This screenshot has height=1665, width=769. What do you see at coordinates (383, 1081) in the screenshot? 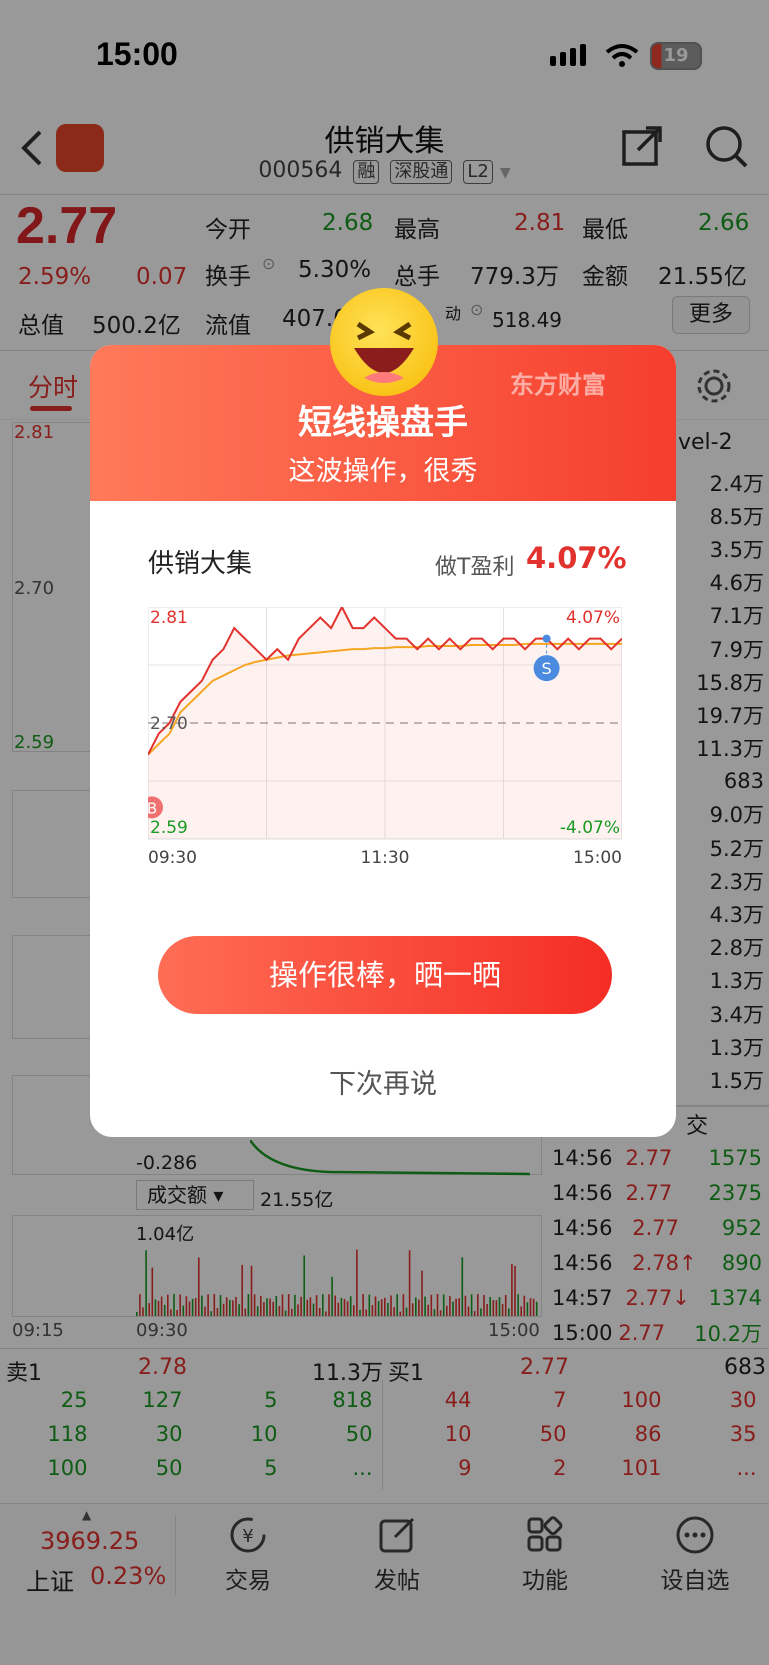
I see `later-button: 下次再说` at bounding box center [383, 1081].